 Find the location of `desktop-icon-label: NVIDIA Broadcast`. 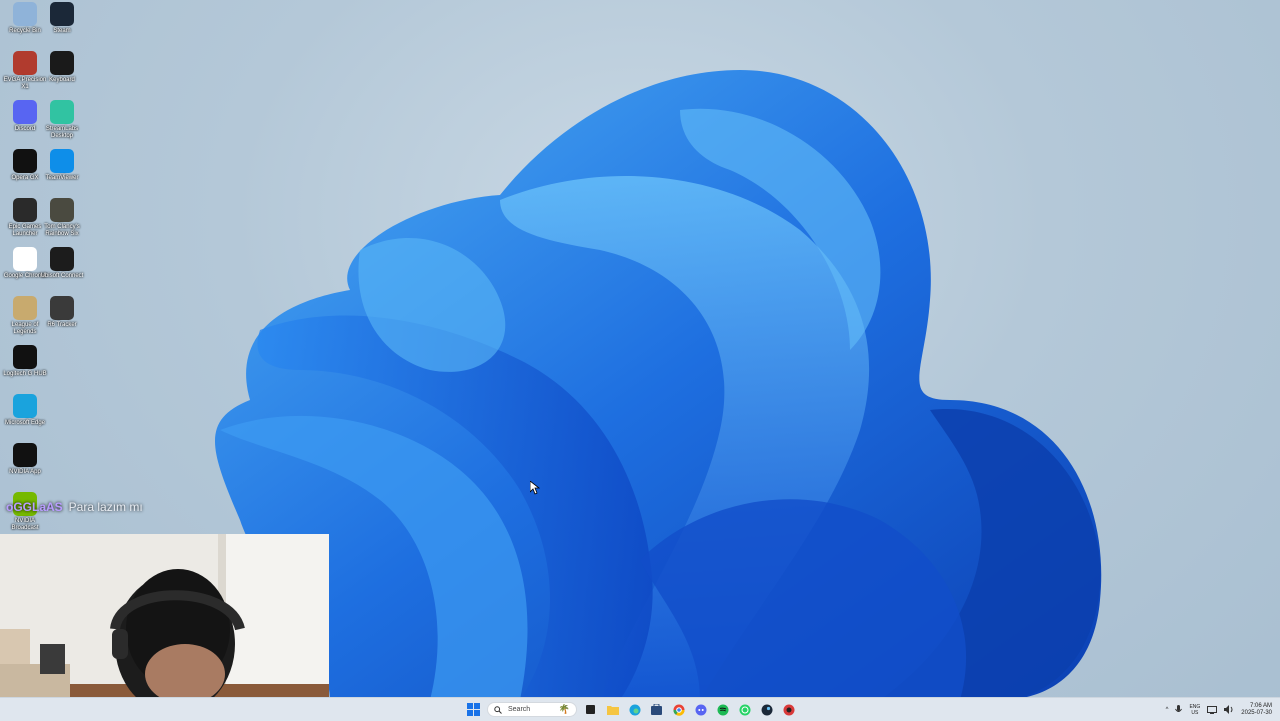

desktop-icon-label: NVIDIA Broadcast is located at coordinates (25, 524).